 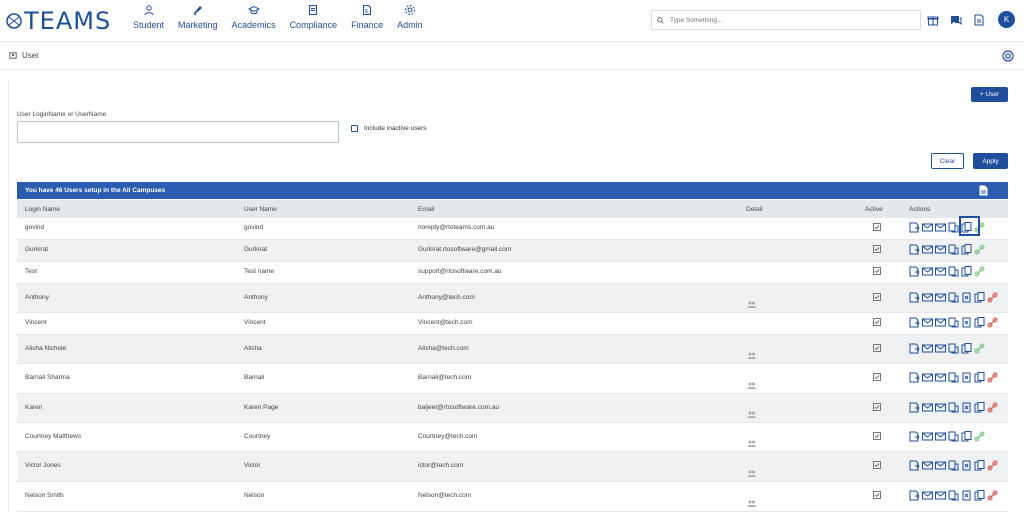 What do you see at coordinates (42, 209) in the screenshot?
I see `col-login-name: Login Name` at bounding box center [42, 209].